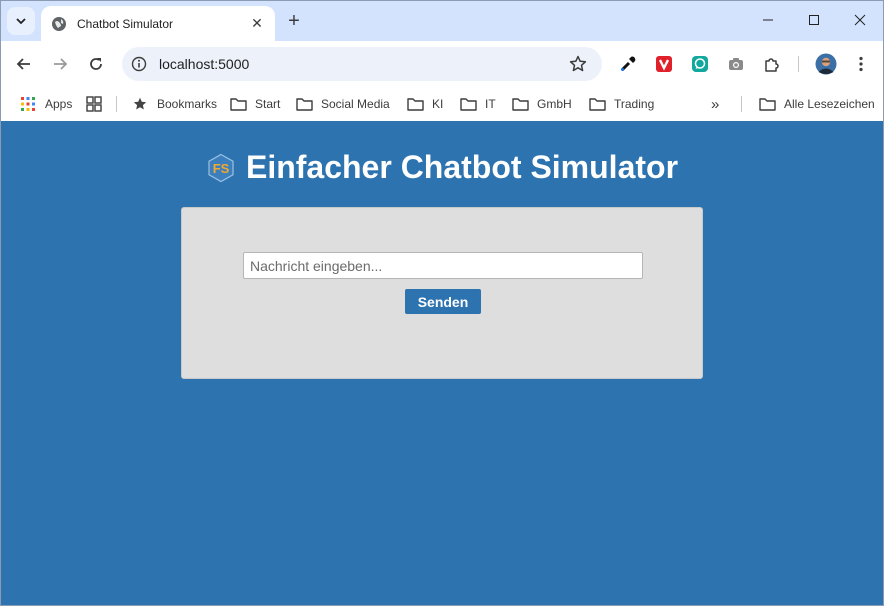 The image size is (884, 606). I want to click on profile-avatar, so click(826, 64).